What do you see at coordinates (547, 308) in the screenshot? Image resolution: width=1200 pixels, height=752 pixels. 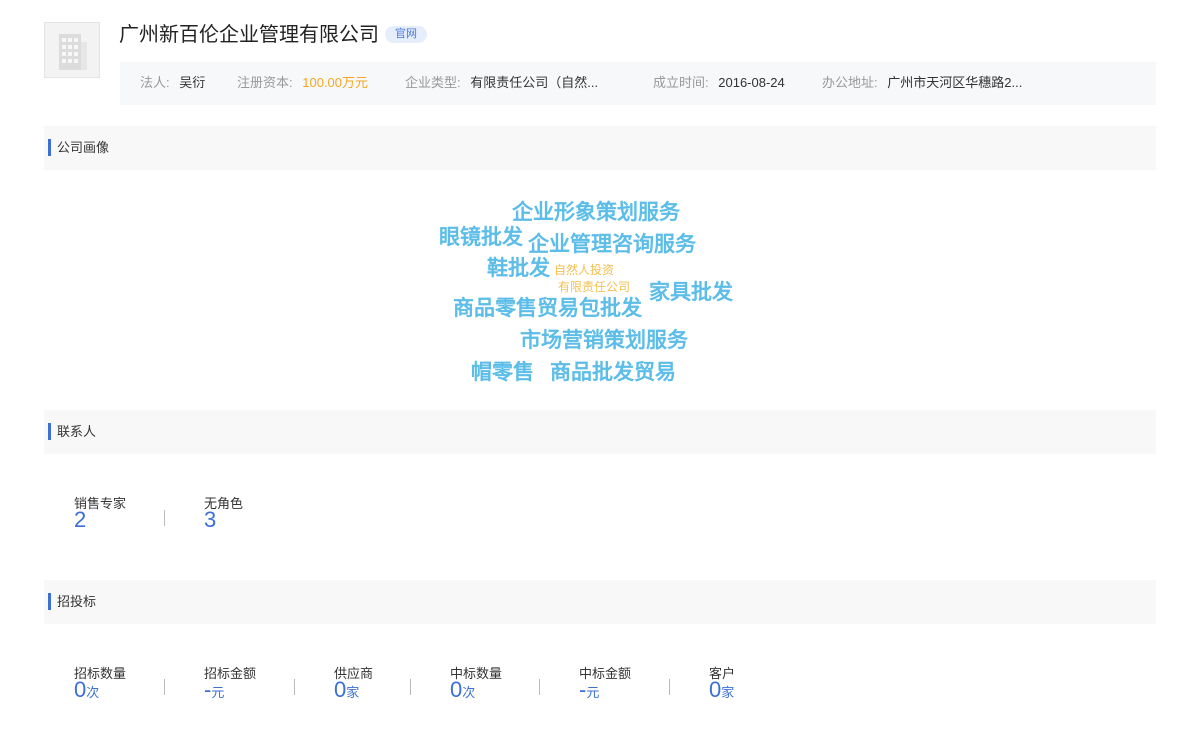 I see `word-cloud-item: 商品零售贸易包批发` at bounding box center [547, 308].